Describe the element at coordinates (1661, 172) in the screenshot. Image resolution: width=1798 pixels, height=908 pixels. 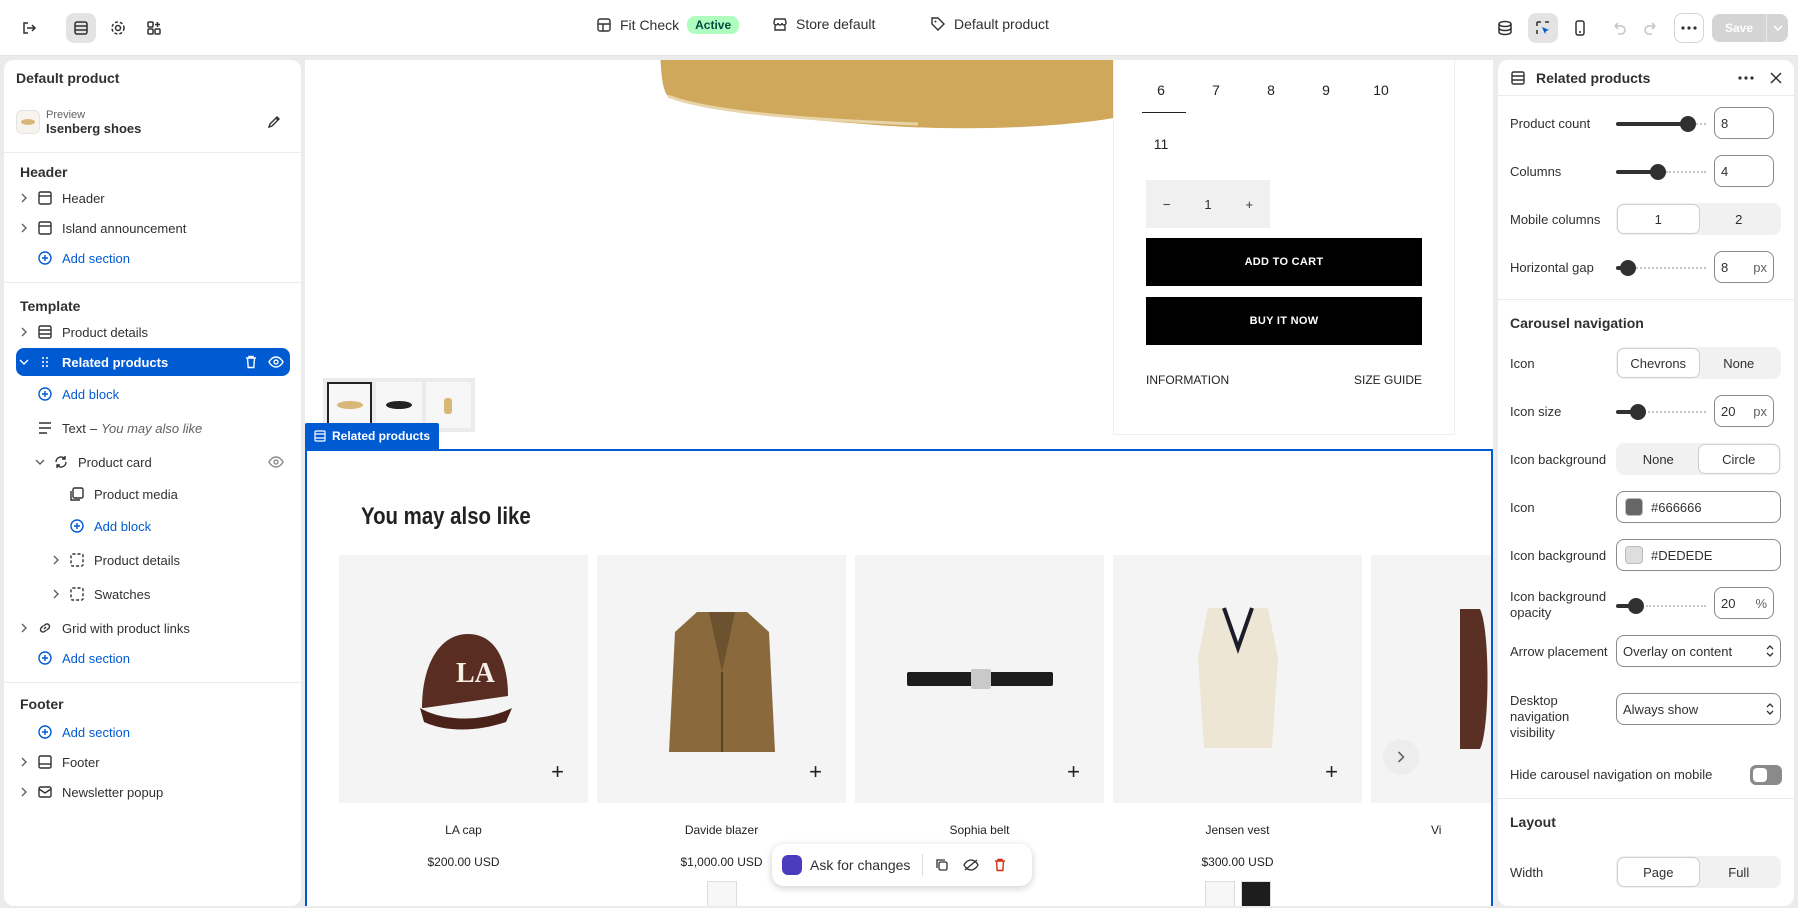
I see `columns-slider` at that location.